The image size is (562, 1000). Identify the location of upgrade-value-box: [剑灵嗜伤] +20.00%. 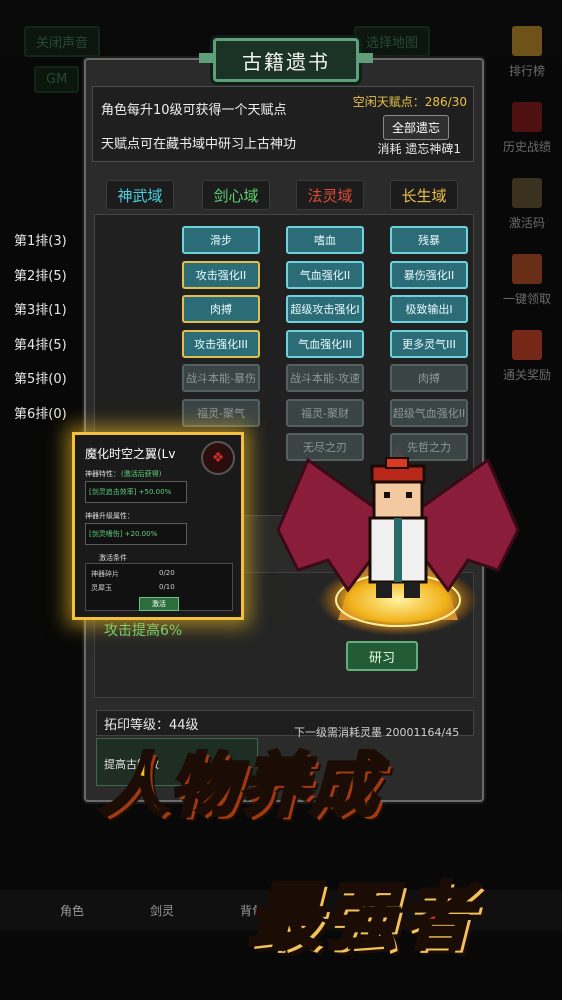
(136, 534).